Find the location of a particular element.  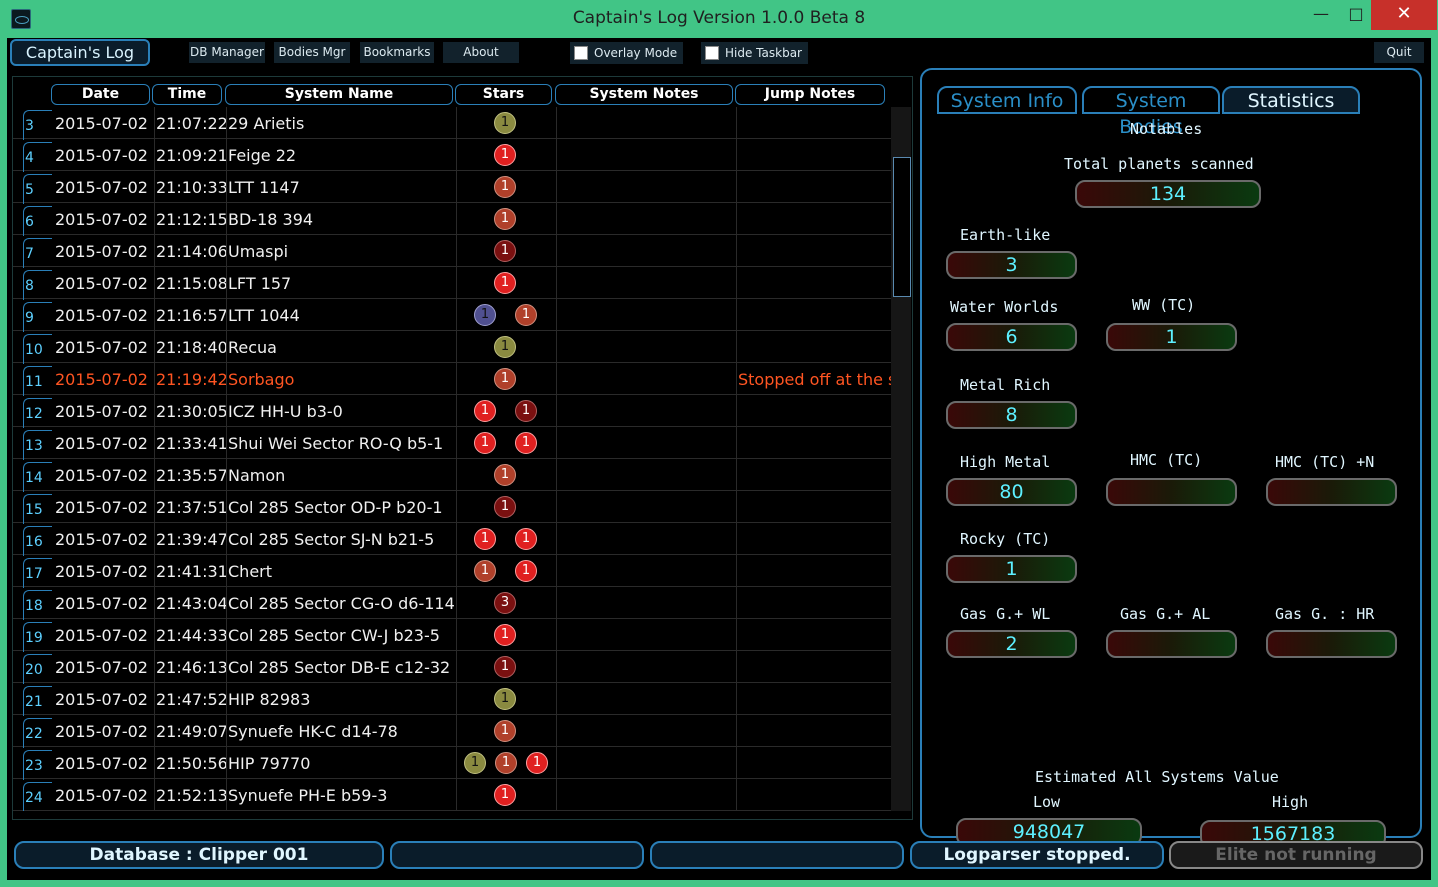

cell-time: 21:35:57 is located at coordinates (191, 475).